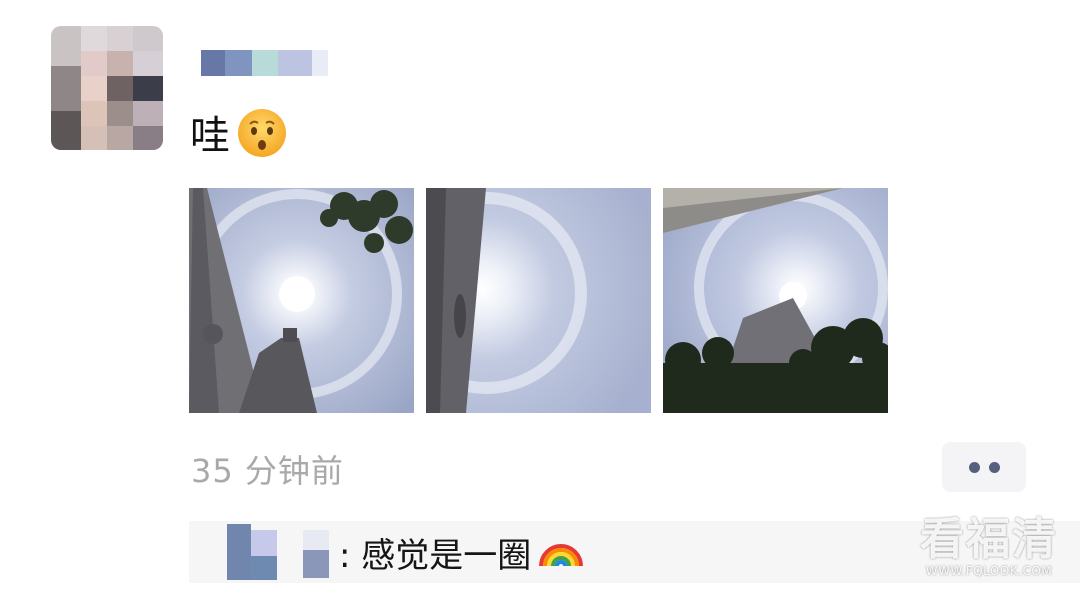  What do you see at coordinates (210, 136) in the screenshot?
I see `post-text-label: 哇` at bounding box center [210, 136].